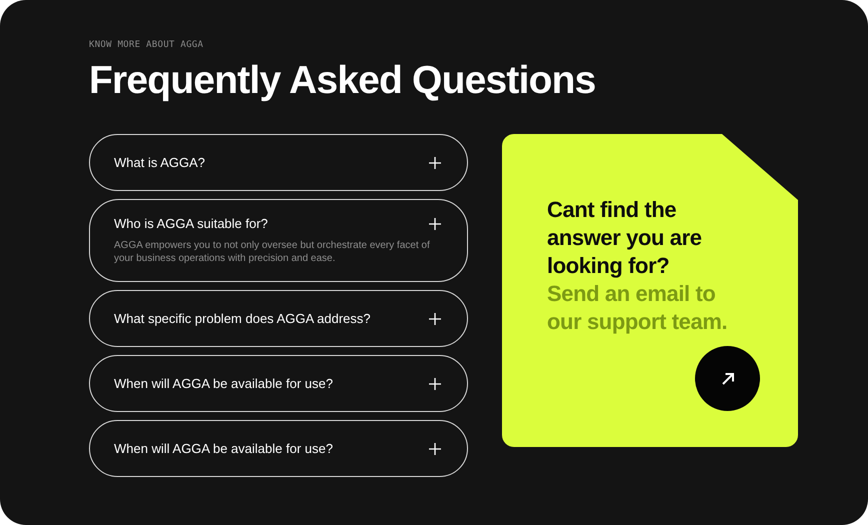 This screenshot has width=868, height=525. What do you see at coordinates (343, 81) in the screenshot?
I see `page-title: Frequently Asked Questions` at bounding box center [343, 81].